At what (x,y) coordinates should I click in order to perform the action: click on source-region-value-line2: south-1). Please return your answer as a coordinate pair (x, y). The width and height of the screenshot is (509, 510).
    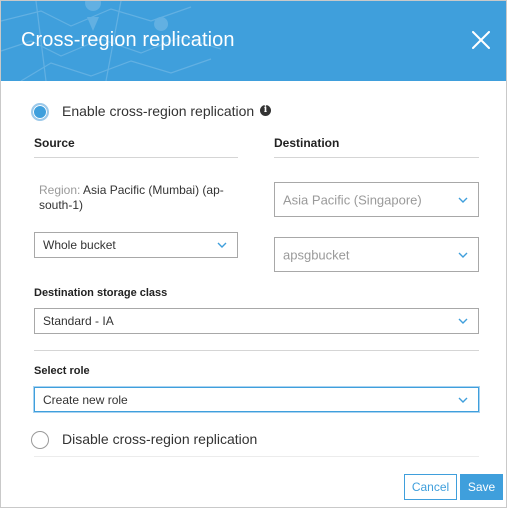
    Looking at the image, I should click on (61, 205).